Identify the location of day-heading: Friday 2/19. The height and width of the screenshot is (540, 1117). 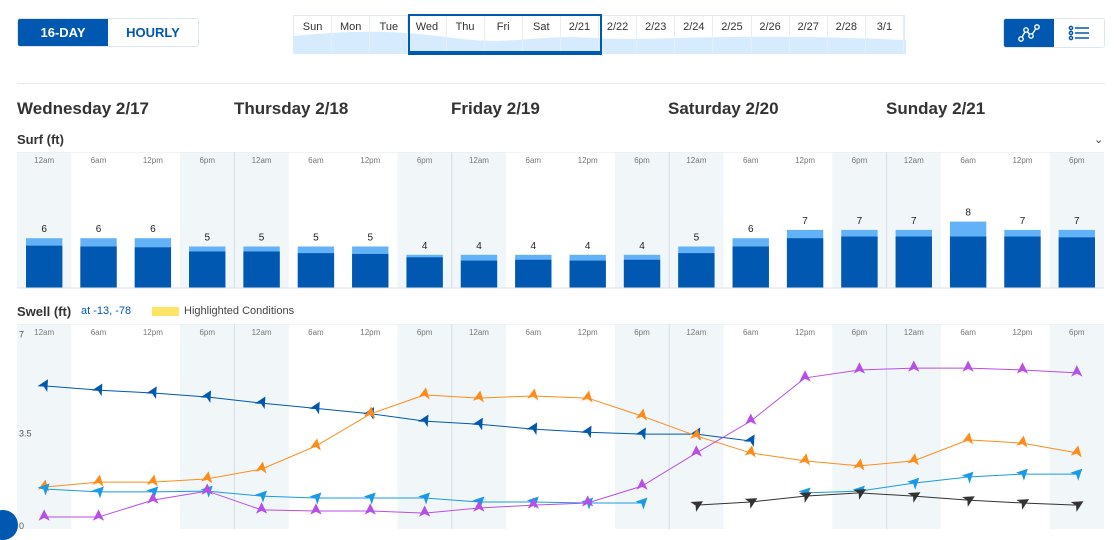
(495, 108).